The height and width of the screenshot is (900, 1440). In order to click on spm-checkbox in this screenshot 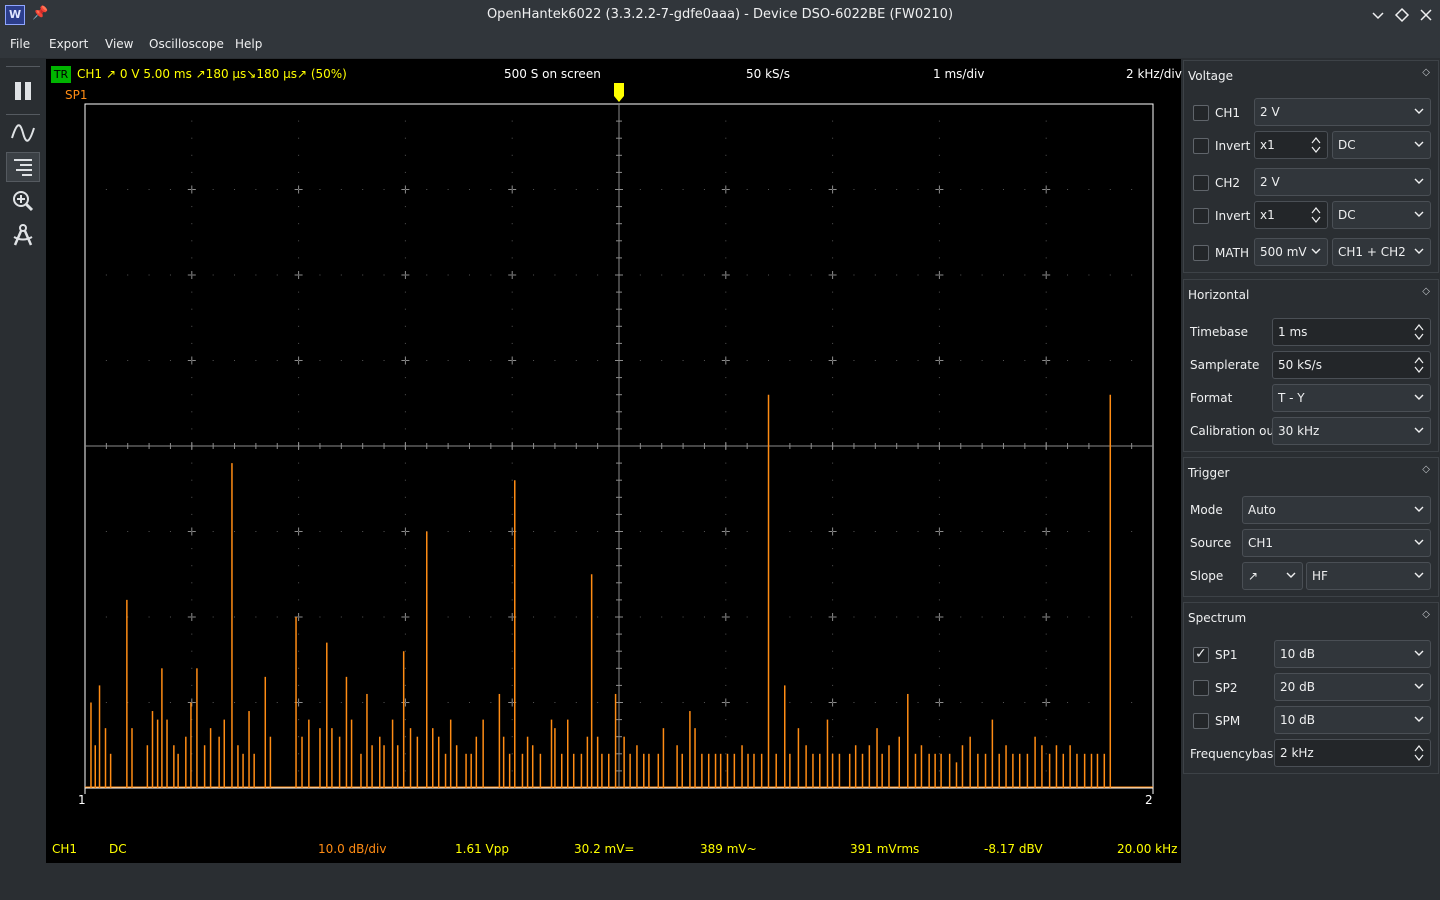, I will do `click(1201, 721)`.